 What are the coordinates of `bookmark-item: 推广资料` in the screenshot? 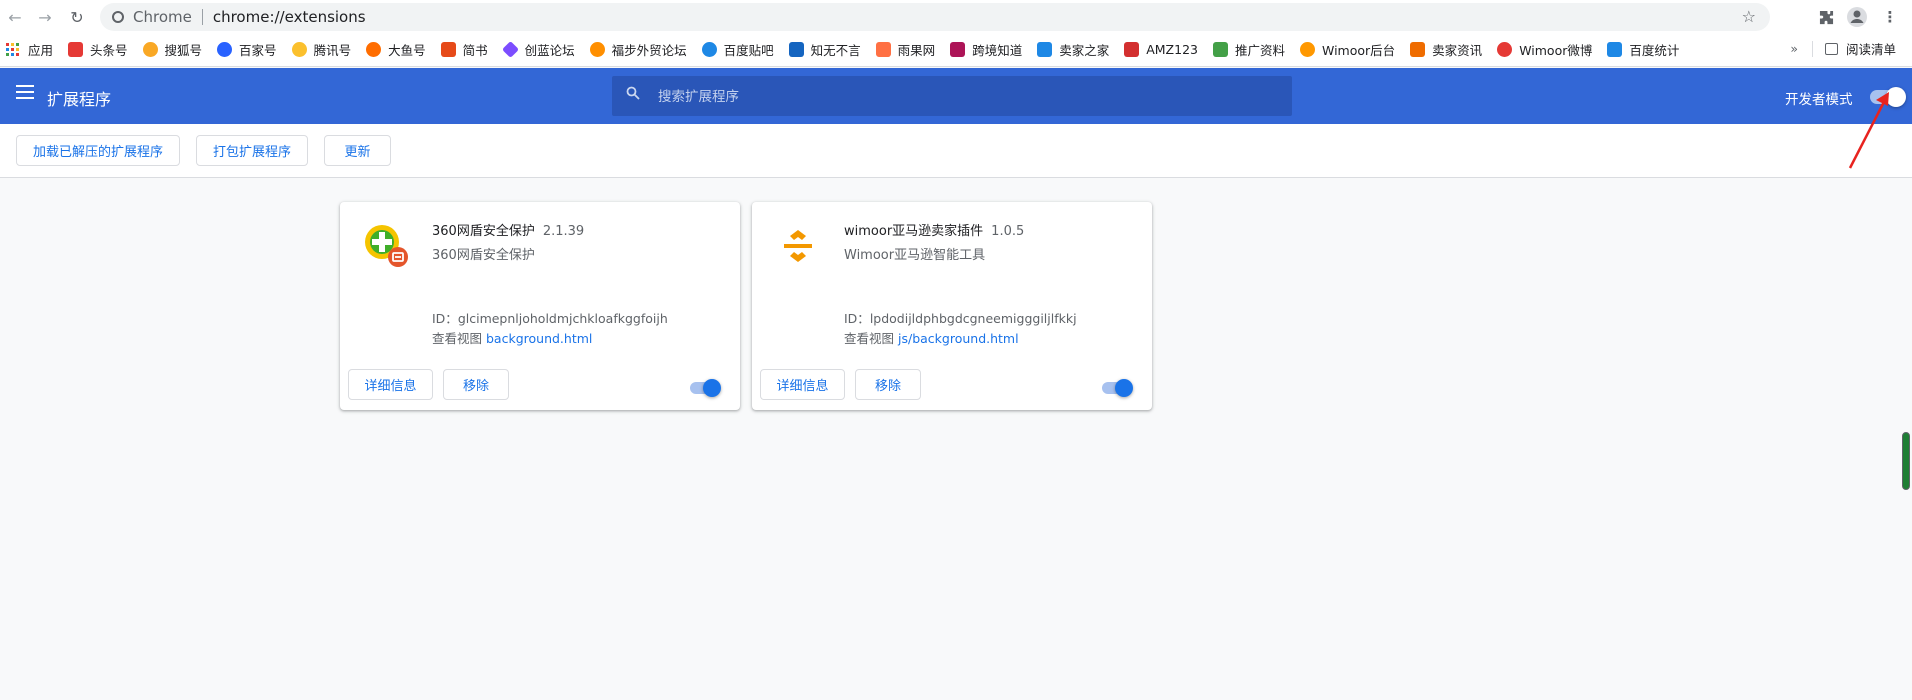 It's located at (1248, 49).